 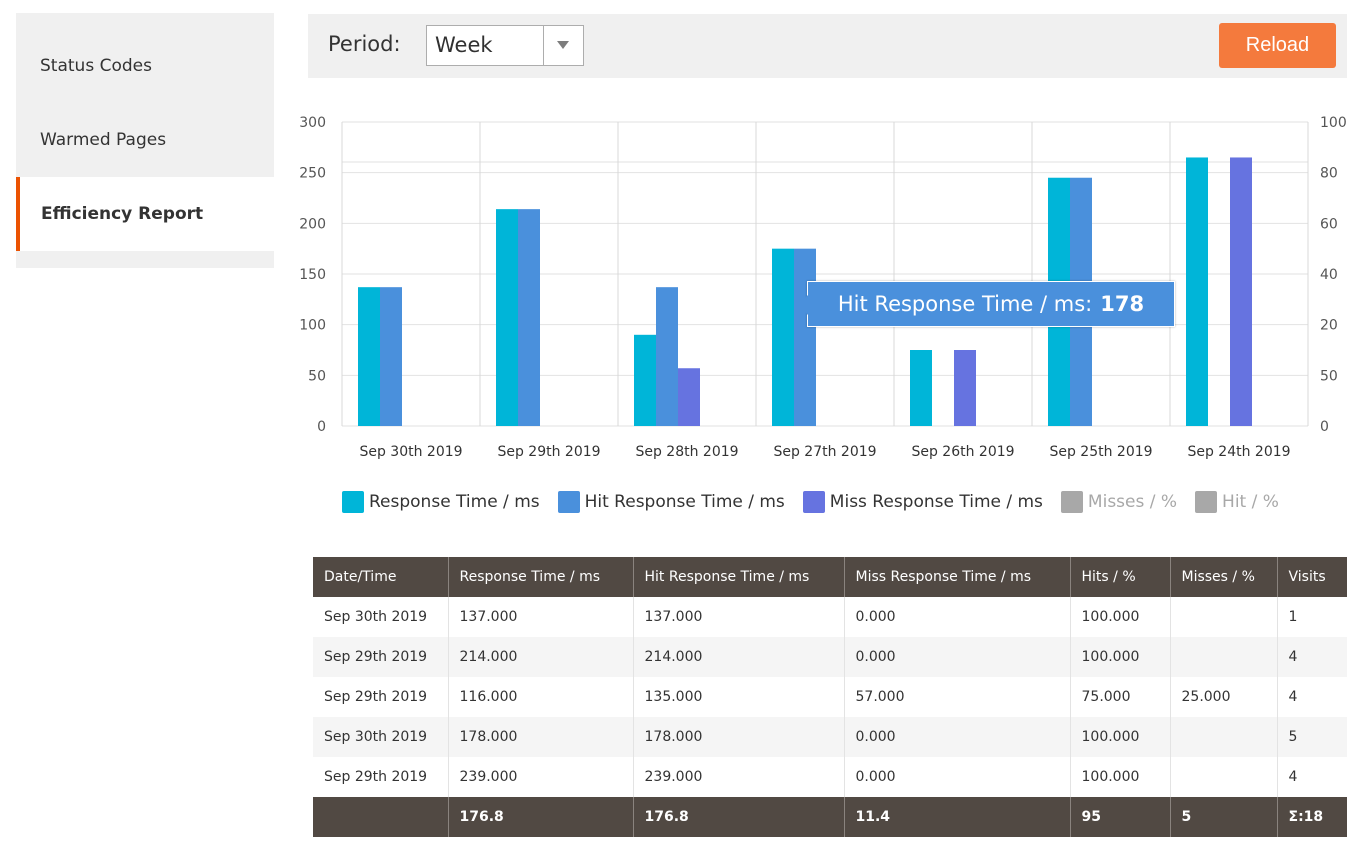 I want to click on sidebar-item-efficiency-report: Efficiency Report, so click(x=145, y=214).